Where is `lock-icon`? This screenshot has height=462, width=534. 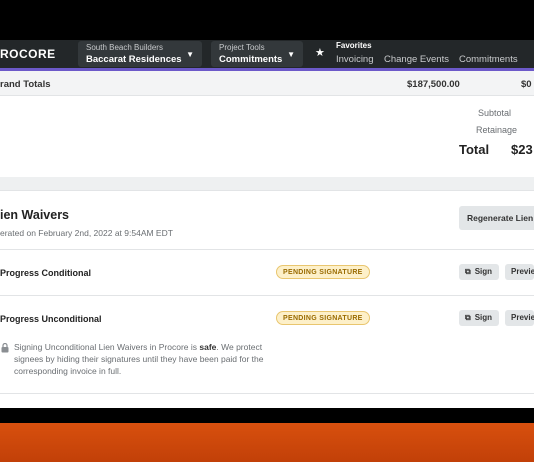
lock-icon is located at coordinates (5, 348).